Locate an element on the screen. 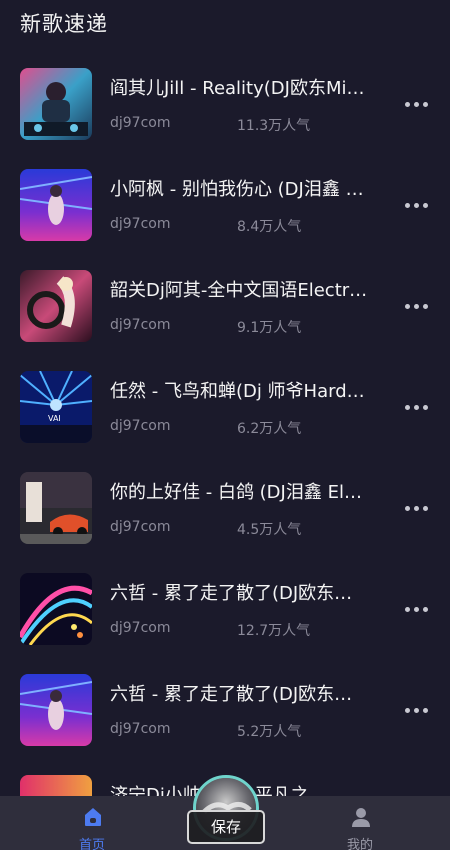 Image resolution: width=450 pixels, height=850 pixels. svg-text: VAI is located at coordinates (54, 418).